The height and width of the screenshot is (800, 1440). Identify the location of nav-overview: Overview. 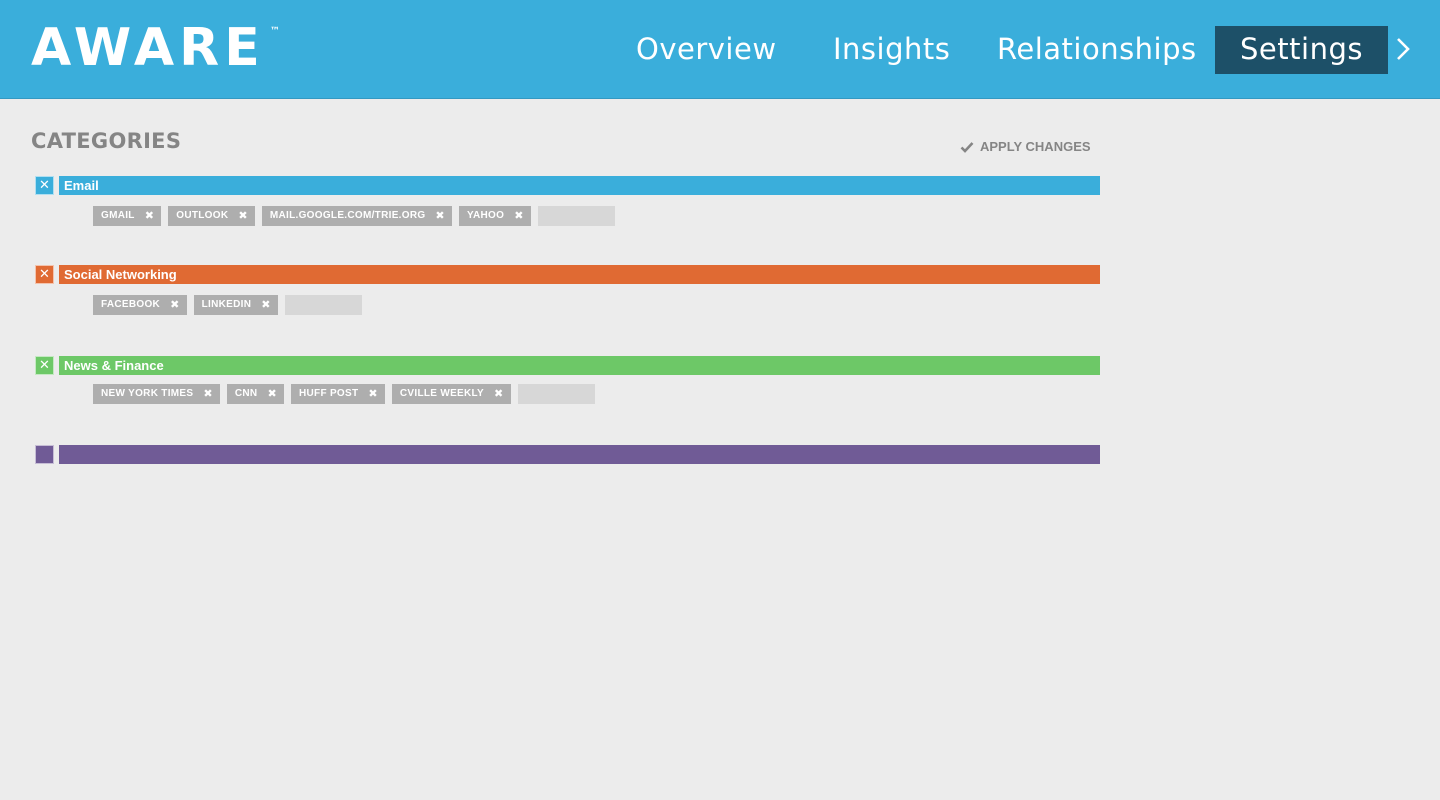
(706, 50).